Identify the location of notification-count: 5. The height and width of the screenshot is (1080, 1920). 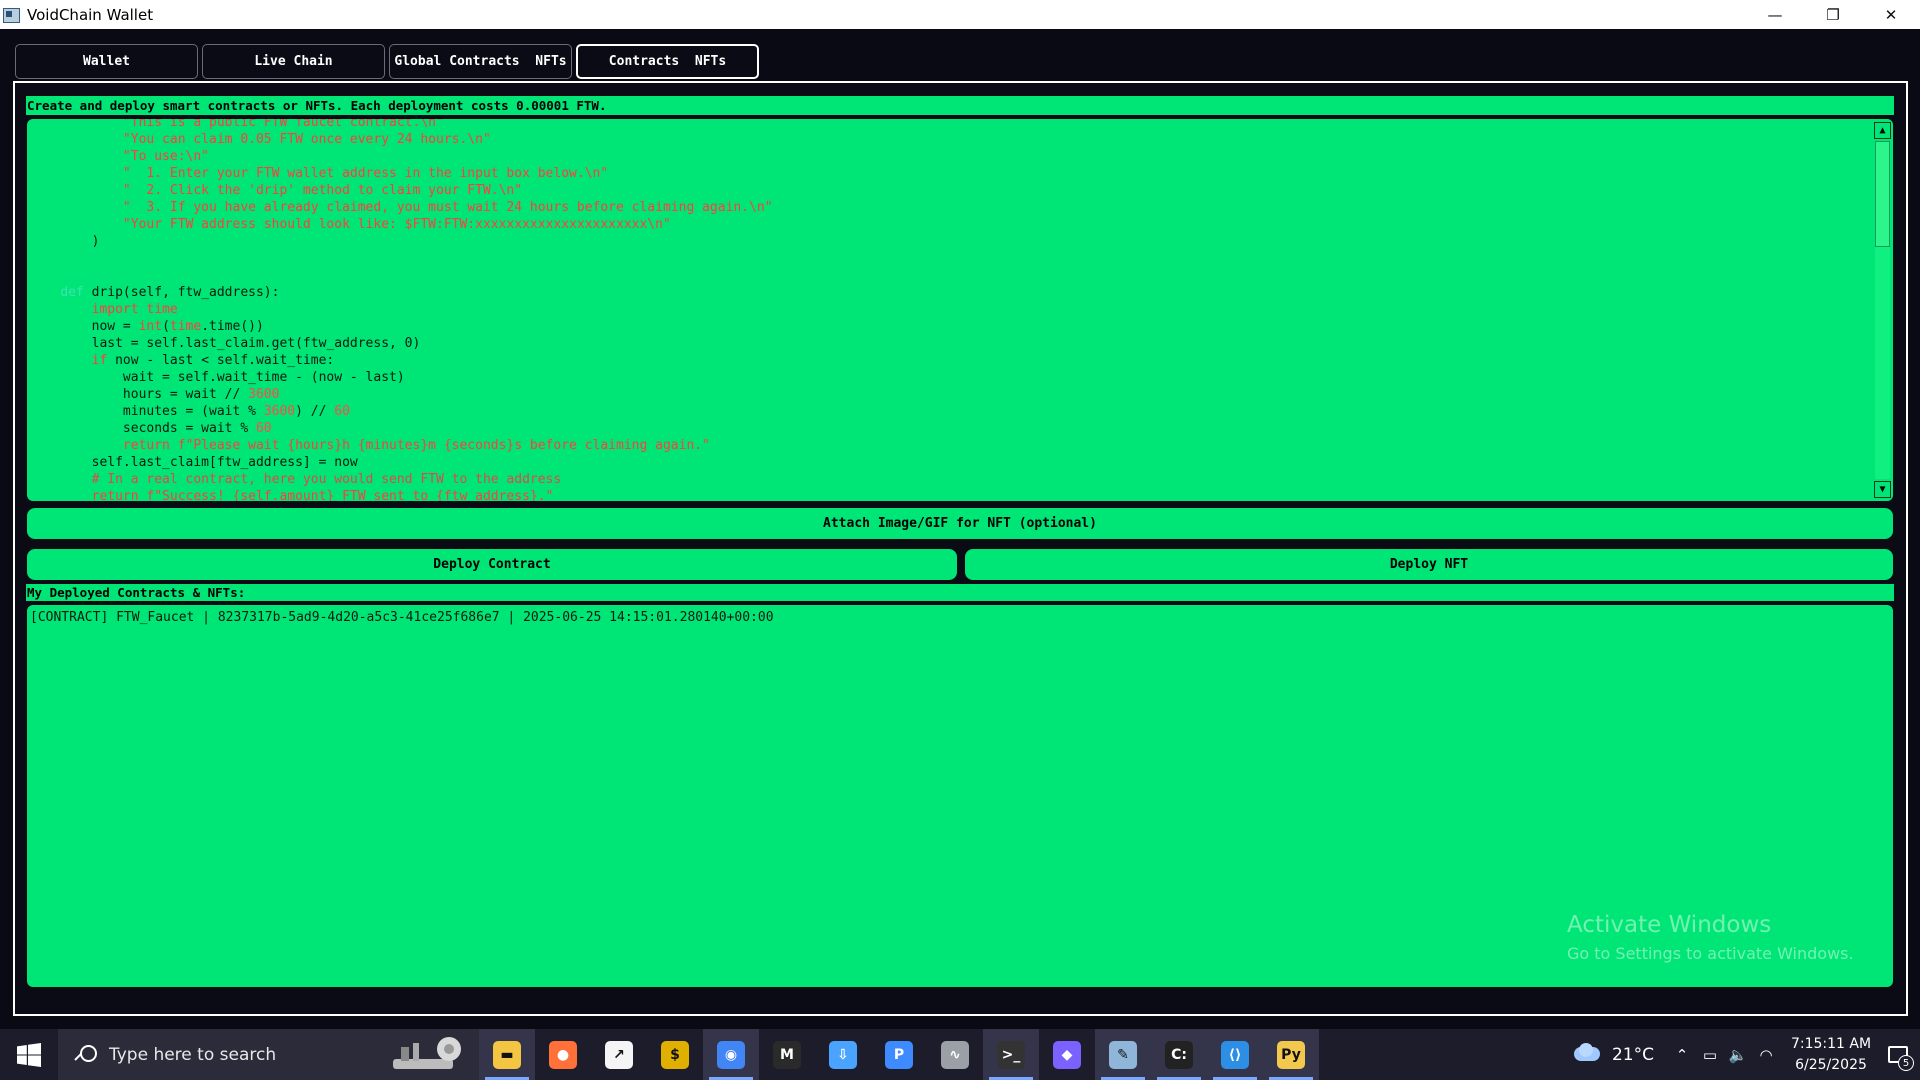
(1906, 1063).